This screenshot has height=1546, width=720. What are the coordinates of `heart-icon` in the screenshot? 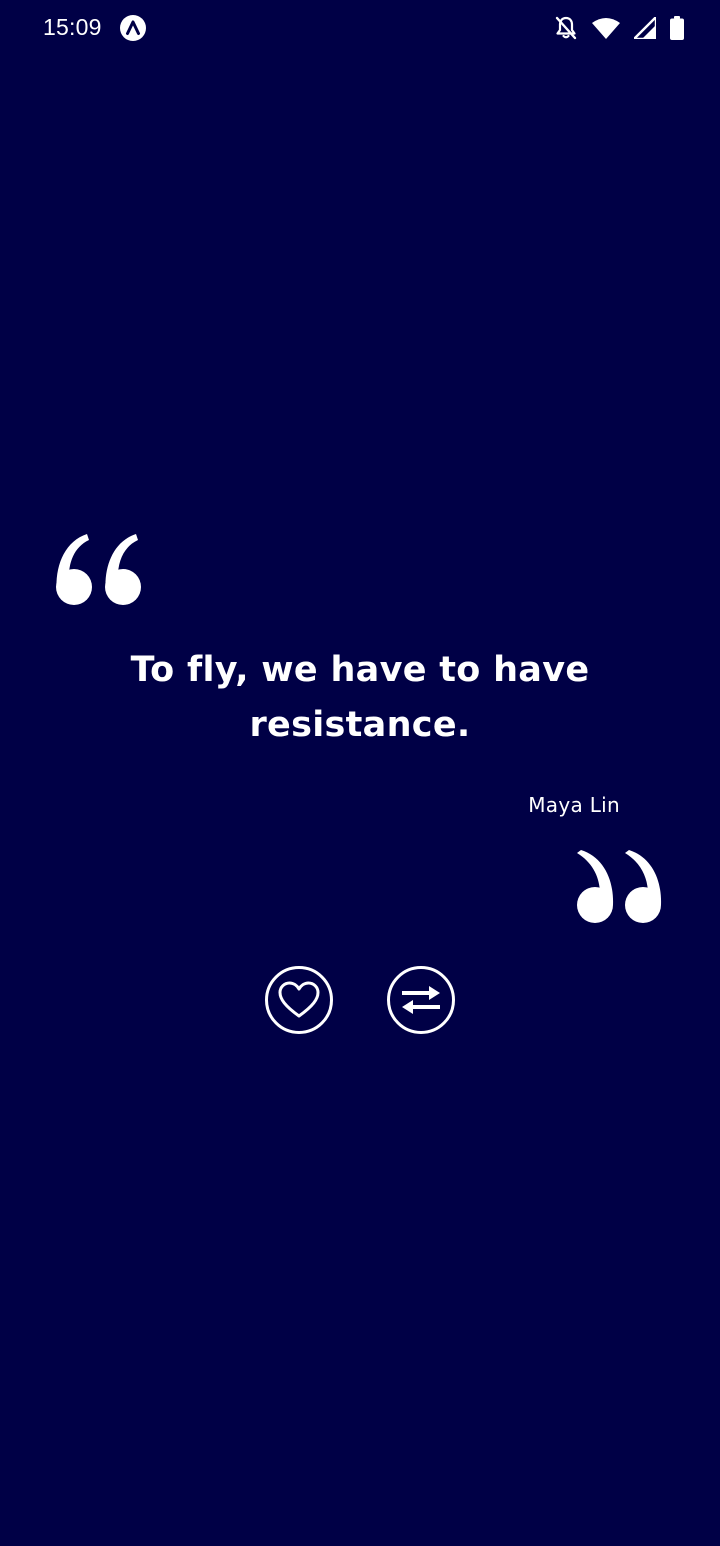 It's located at (299, 999).